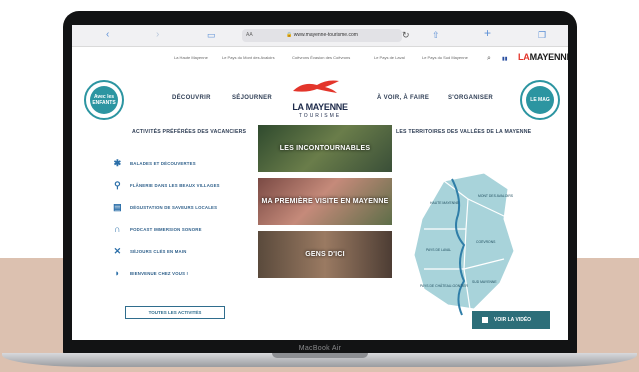 The height and width of the screenshot is (372, 639). I want to click on video-button-label: VOIR LA VIDÉO, so click(513, 320).